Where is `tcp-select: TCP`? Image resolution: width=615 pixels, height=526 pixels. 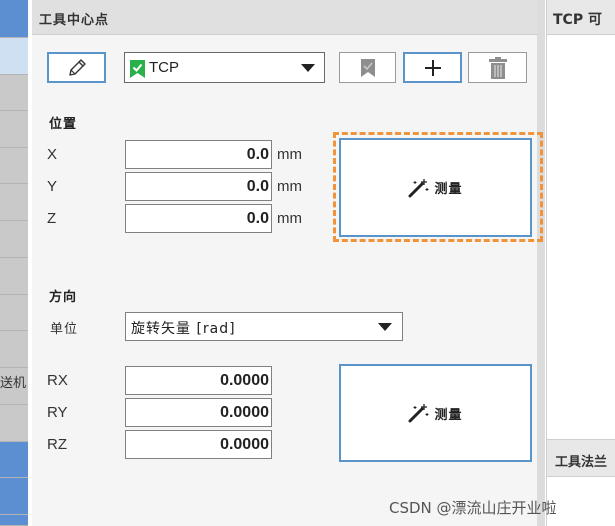
tcp-select: TCP is located at coordinates (224, 67).